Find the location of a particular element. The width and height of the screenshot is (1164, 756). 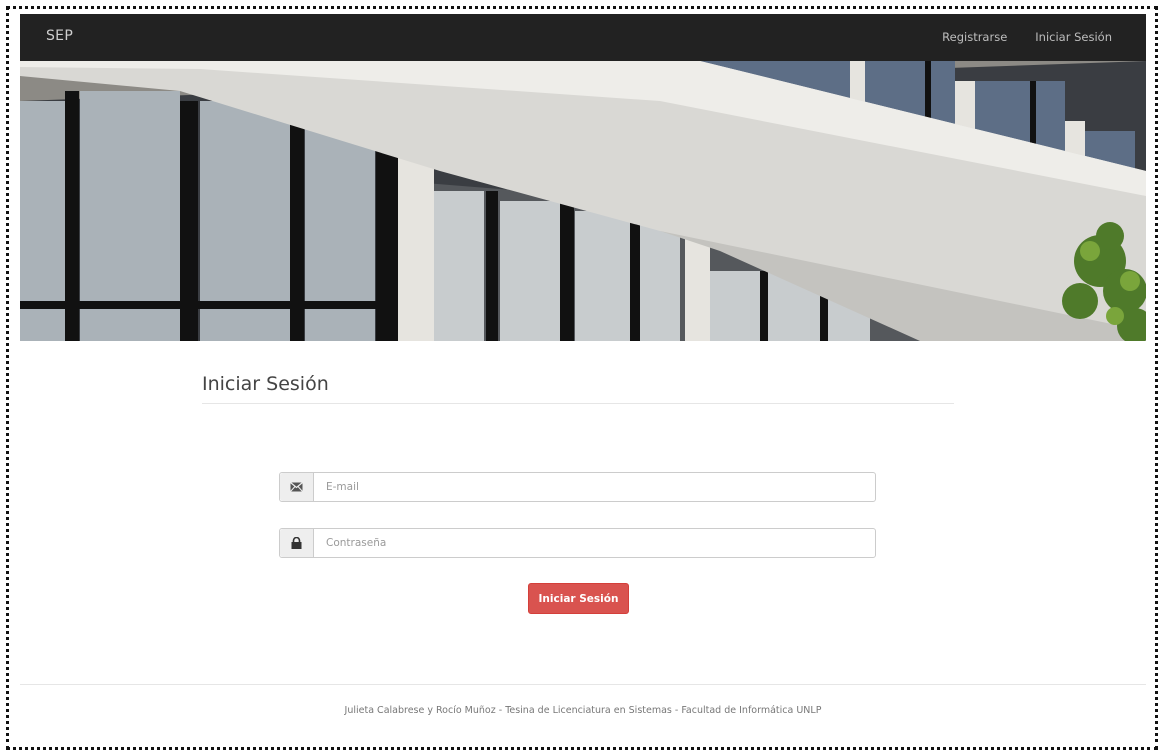

email-input is located at coordinates (594, 487).